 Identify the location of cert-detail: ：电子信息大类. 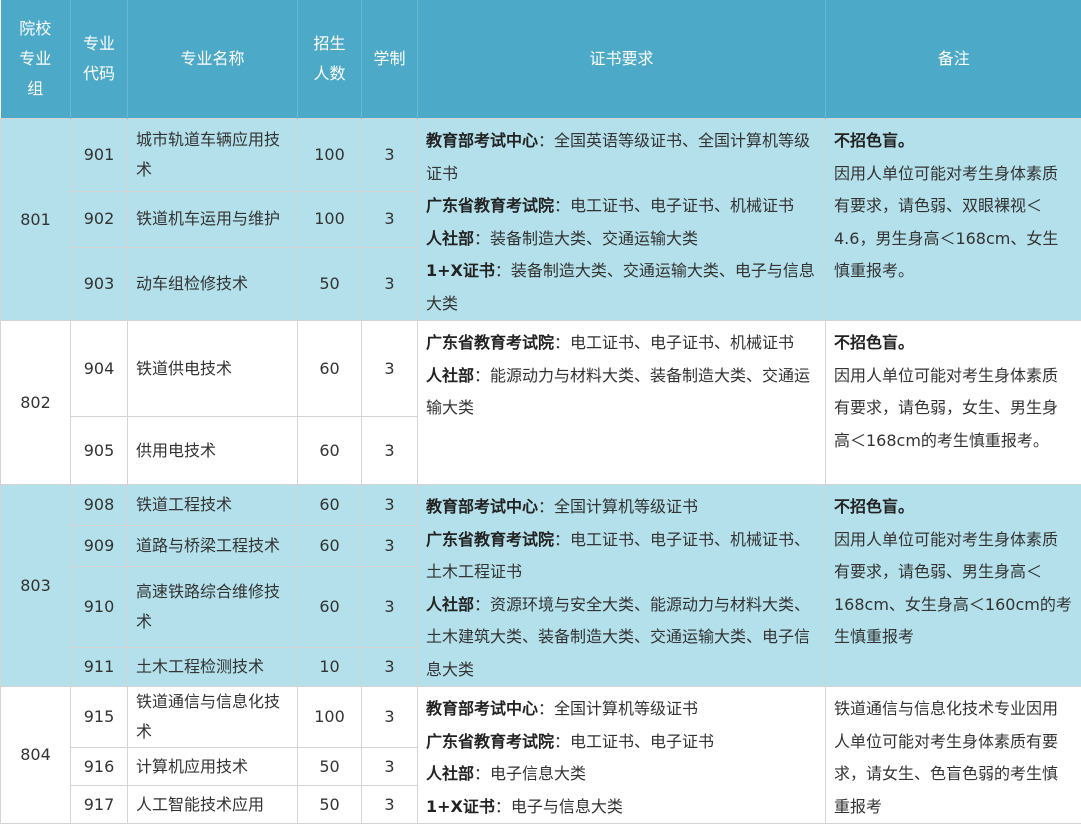
(530, 773).